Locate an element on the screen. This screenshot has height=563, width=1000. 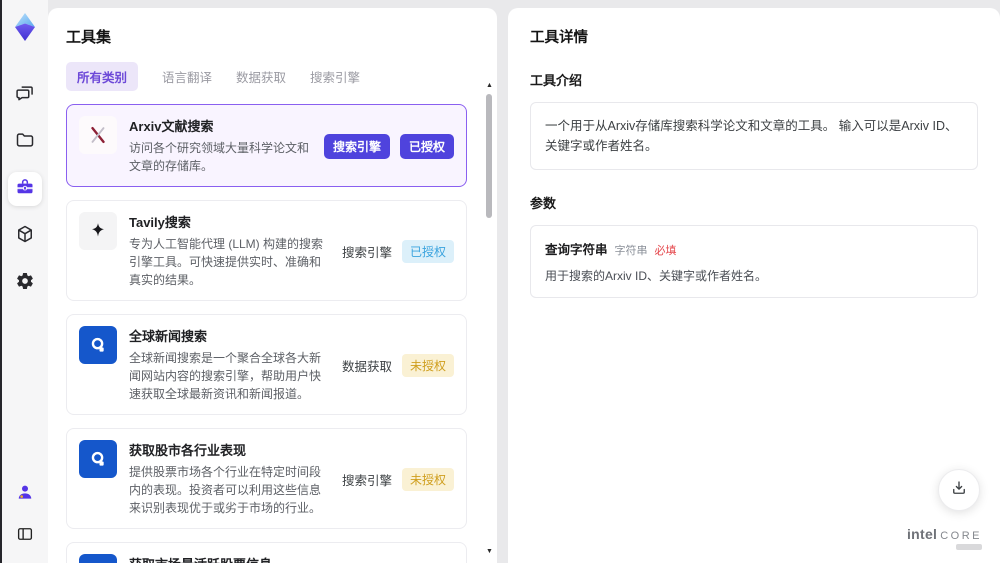
tool-name: 获取股市各行业表现 is located at coordinates (188, 450).